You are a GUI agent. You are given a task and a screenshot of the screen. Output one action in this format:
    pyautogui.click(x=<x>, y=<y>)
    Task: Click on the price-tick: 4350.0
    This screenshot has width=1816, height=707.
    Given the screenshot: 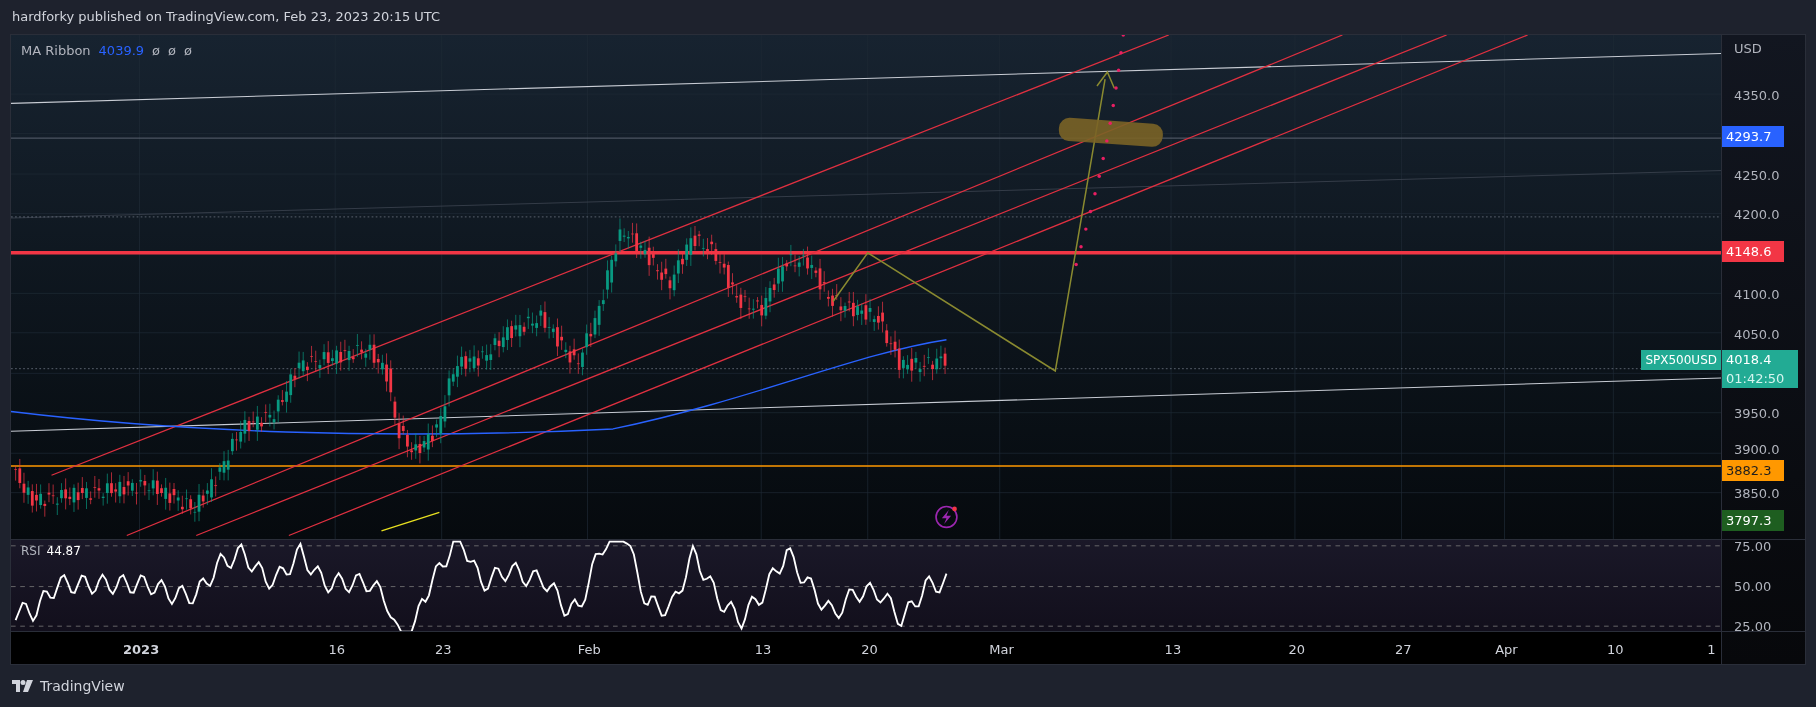 What is the action you would take?
    pyautogui.click(x=1757, y=96)
    